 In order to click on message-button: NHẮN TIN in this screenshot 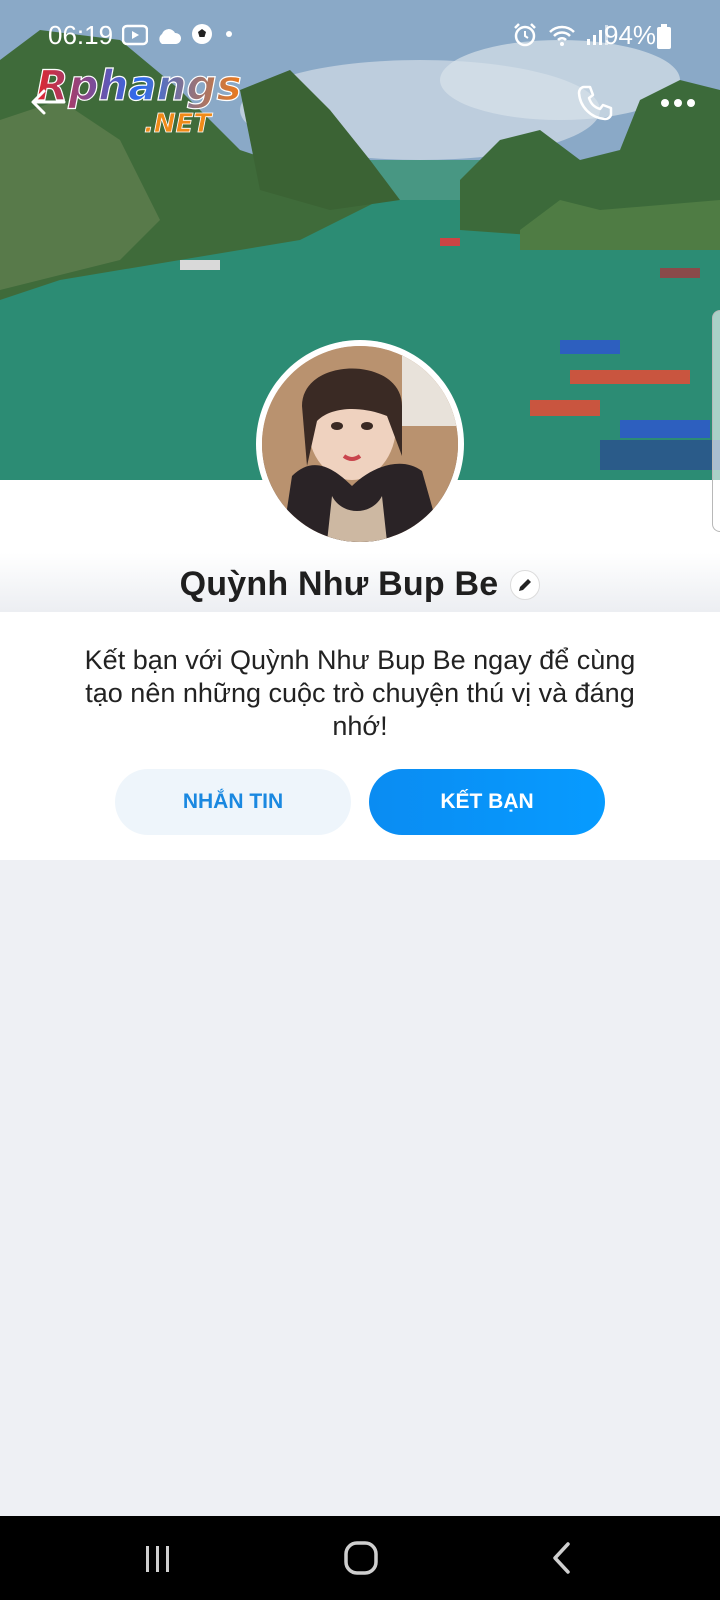, I will do `click(233, 802)`.